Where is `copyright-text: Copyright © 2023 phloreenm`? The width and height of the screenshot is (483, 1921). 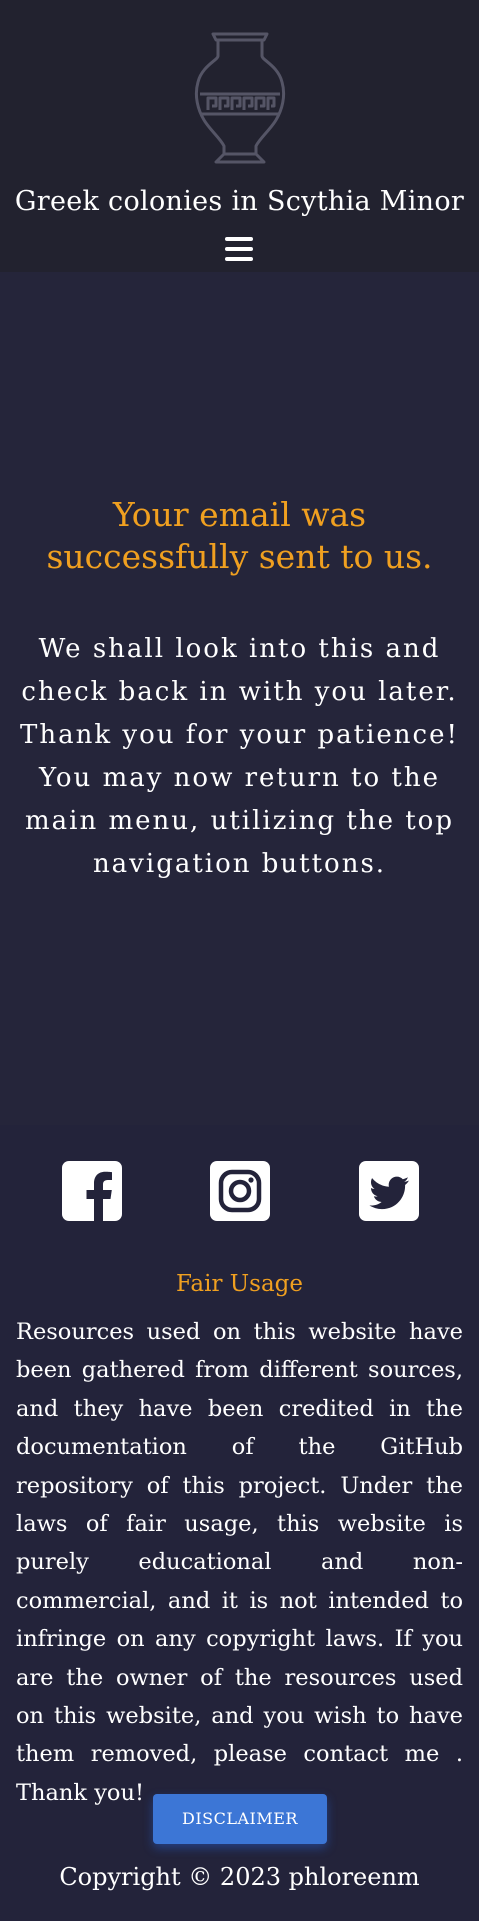
copyright-text: Copyright © 2023 phloreenm is located at coordinates (239, 1877).